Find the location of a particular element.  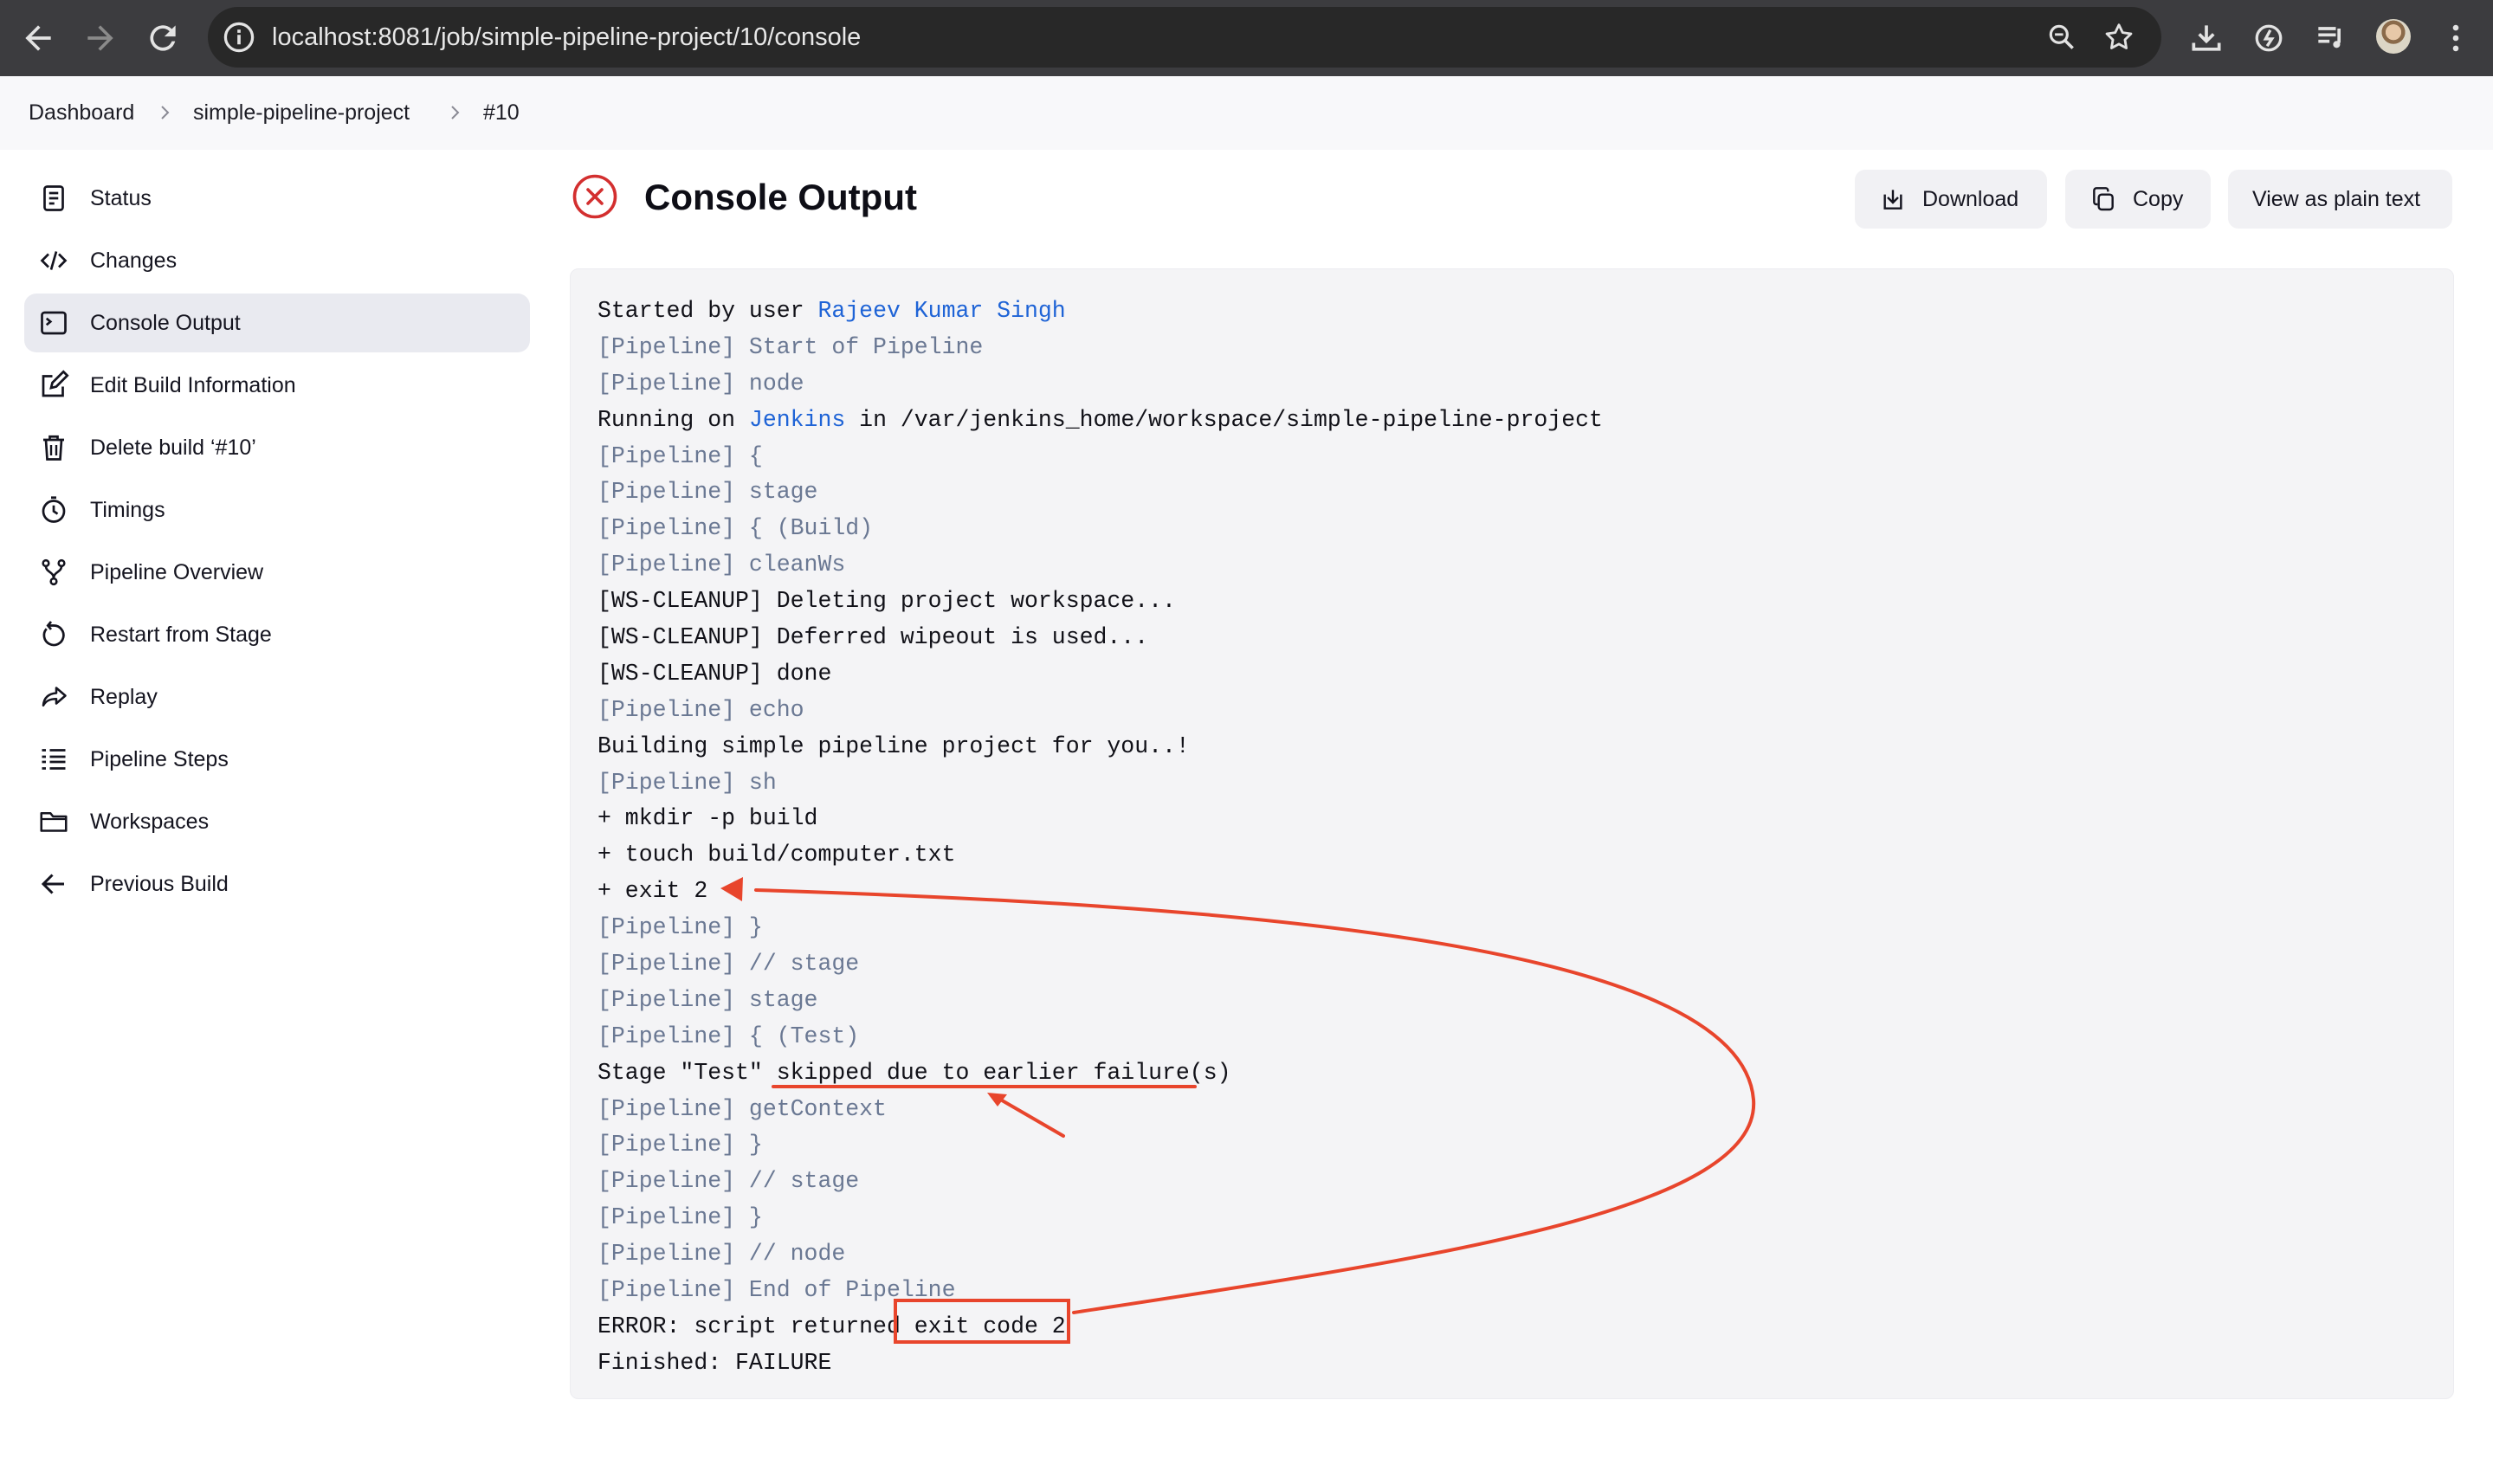

edit-icon is located at coordinates (54, 385).